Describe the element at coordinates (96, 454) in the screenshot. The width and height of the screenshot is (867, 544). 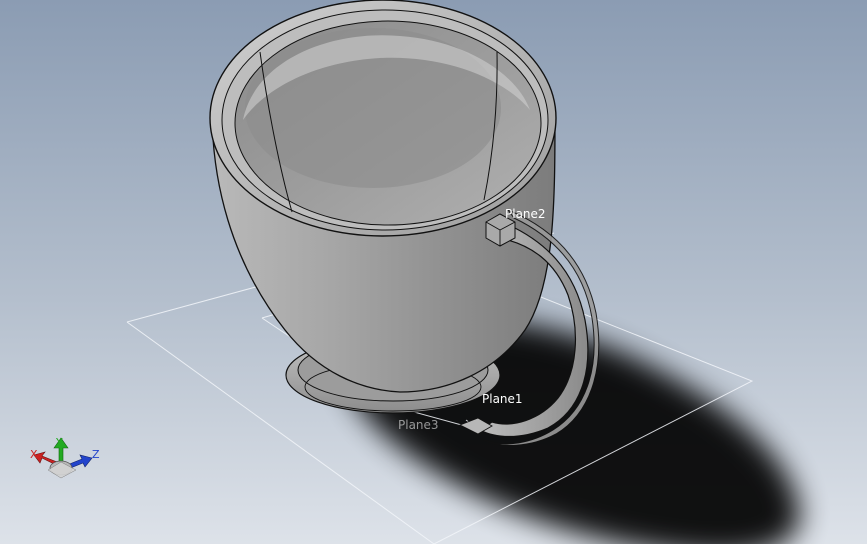
I see `triad-z-label: Z` at that location.